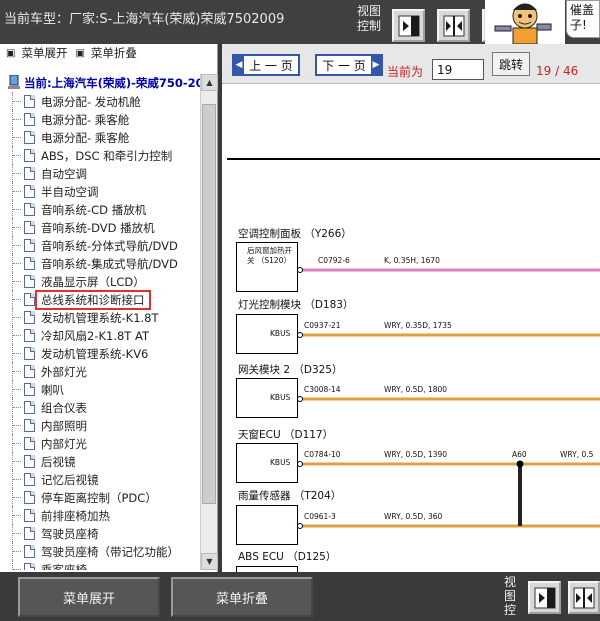 The image size is (600, 621). I want to click on tree-item: 音响系统-DVD 播放机, so click(100, 227).